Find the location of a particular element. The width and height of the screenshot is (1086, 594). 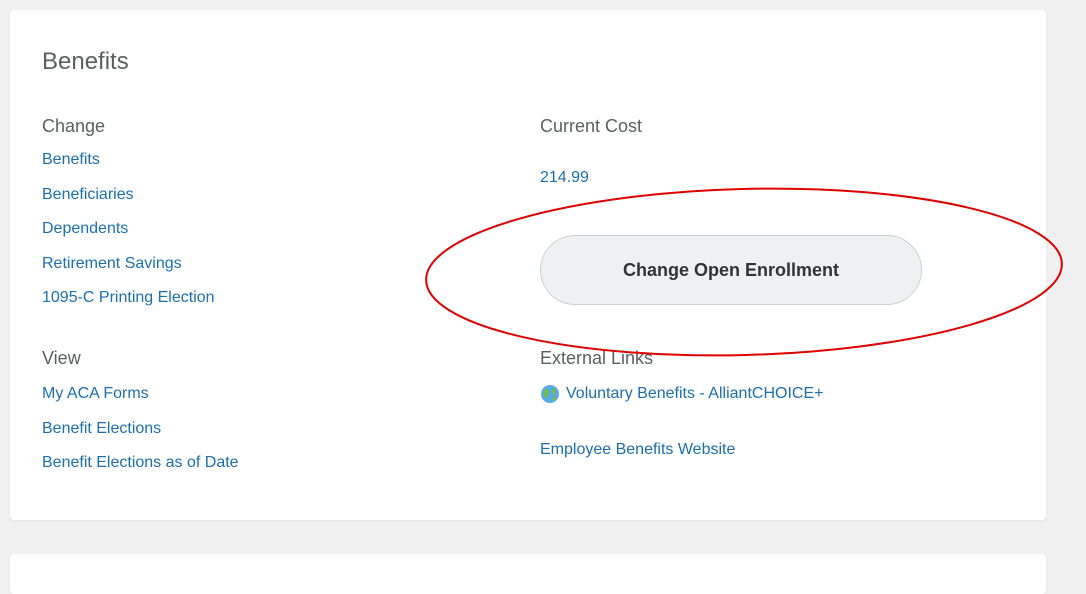

list-item: Benefit Elections is located at coordinates (140, 436).